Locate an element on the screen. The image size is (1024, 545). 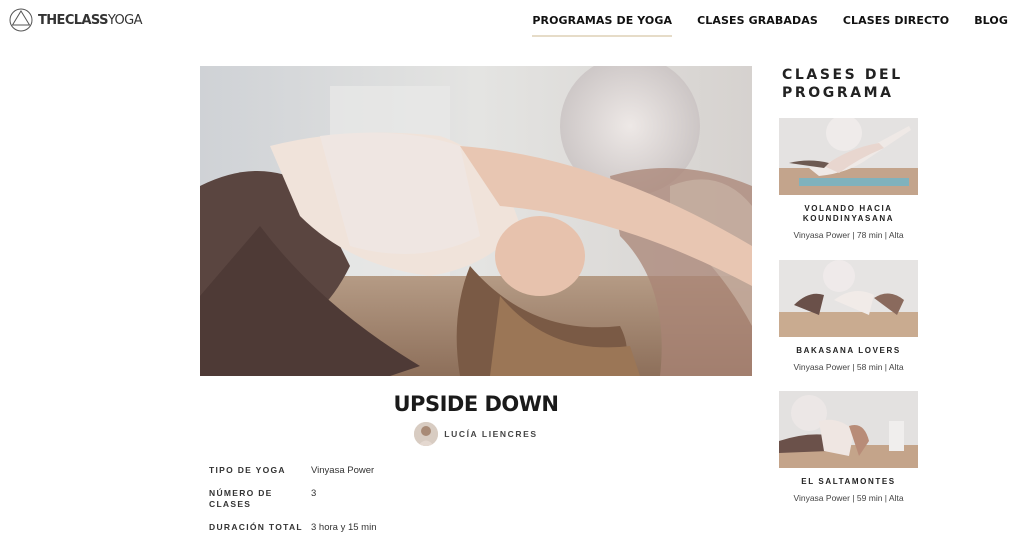
detail-row-duracion: DURACIÓN TOTAL 3 hora y 15 min is located at coordinates (292, 527).